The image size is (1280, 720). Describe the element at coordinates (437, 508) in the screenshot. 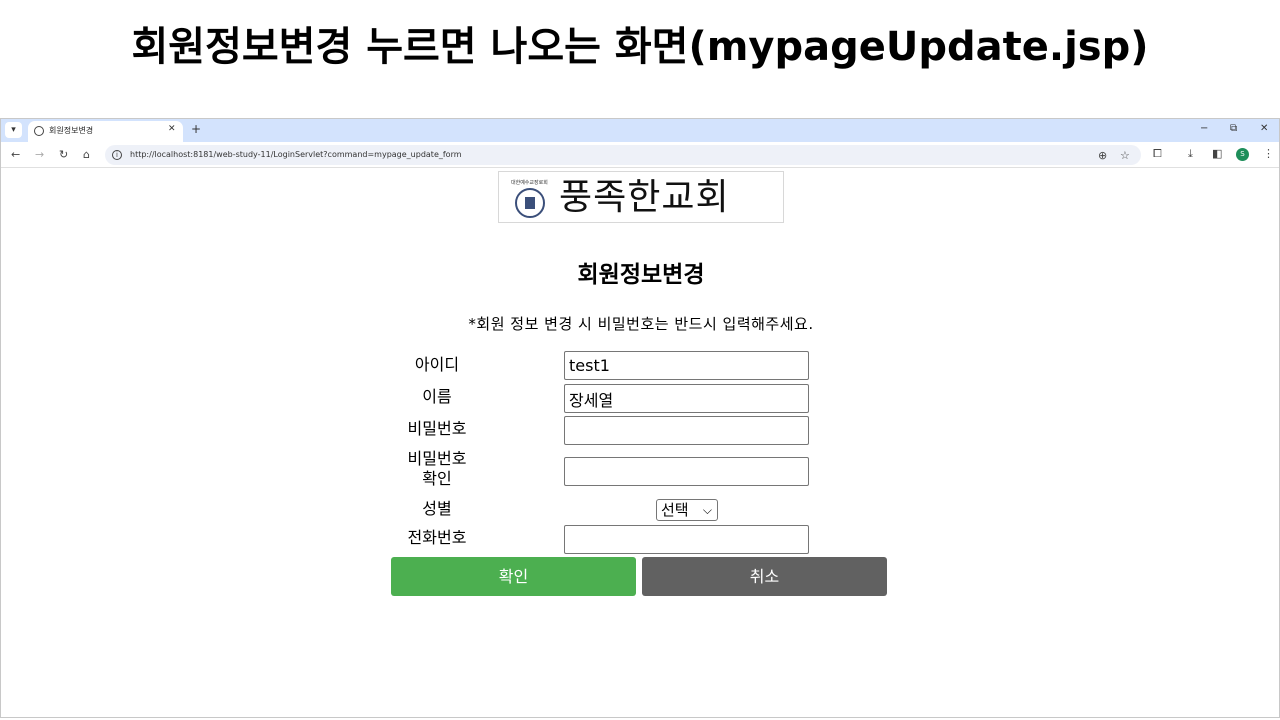

I see `gender-label: 성별` at that location.